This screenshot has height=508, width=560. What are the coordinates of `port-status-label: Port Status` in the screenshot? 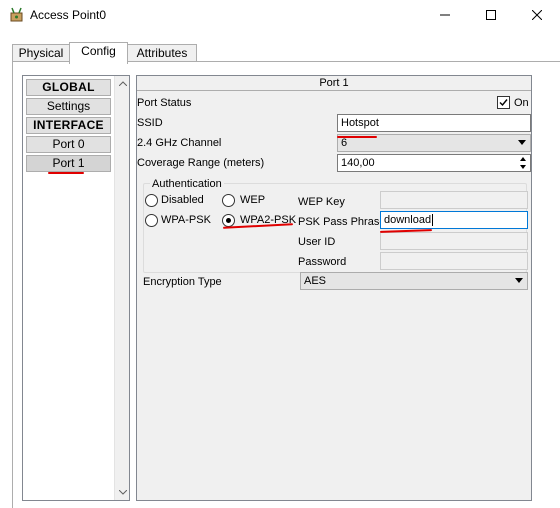 It's located at (164, 103).